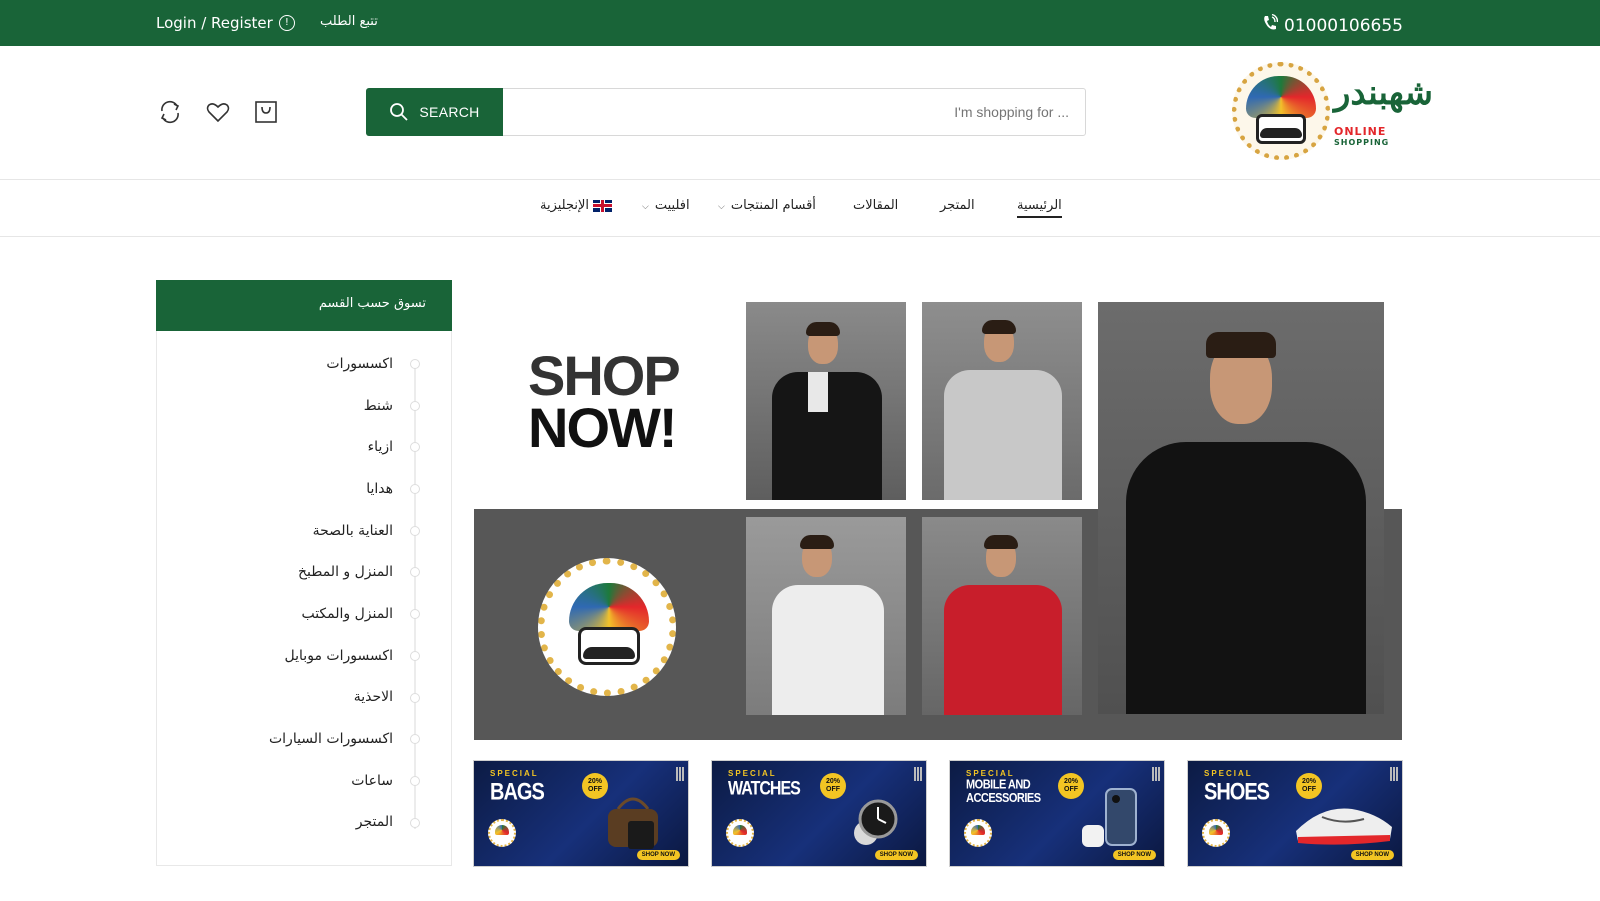 This screenshot has width=1600, height=901. What do you see at coordinates (1295, 813) in the screenshot?
I see `promo-banner-shoes: SPECIAL SHOES 20% OFF SHOP NOW` at bounding box center [1295, 813].